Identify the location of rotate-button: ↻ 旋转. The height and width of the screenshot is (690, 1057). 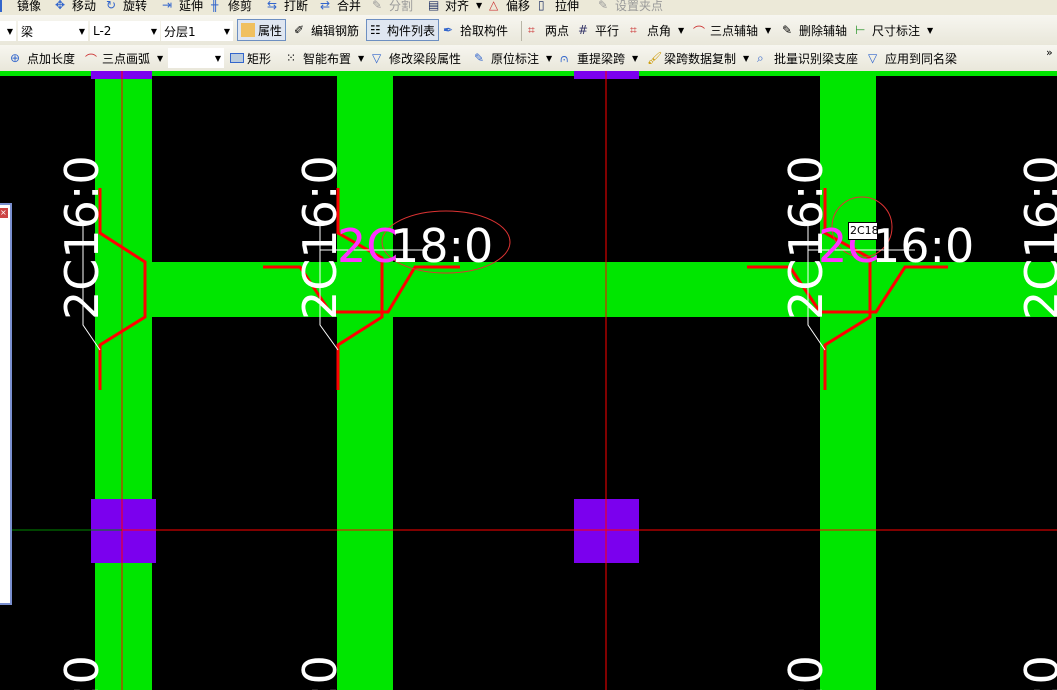
(126, 7).